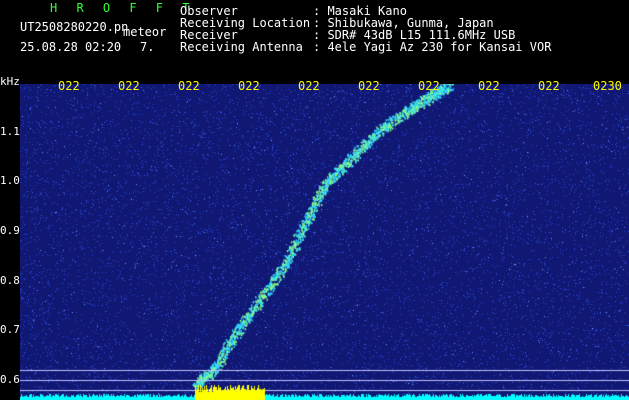 The width and height of the screenshot is (629, 400). What do you see at coordinates (249, 86) in the screenshot?
I see `x-tick-4: 022` at bounding box center [249, 86].